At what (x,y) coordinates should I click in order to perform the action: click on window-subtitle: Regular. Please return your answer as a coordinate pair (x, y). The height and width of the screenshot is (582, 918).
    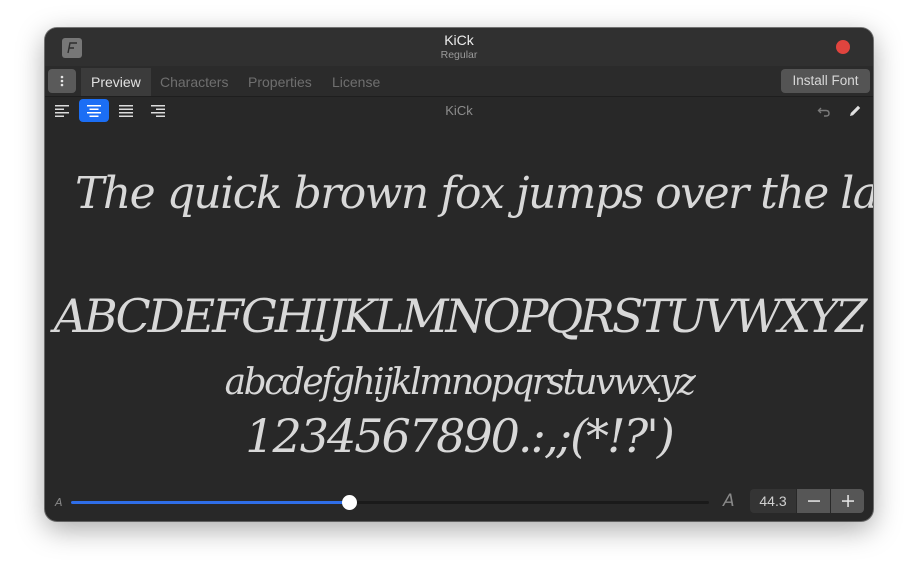
    Looking at the image, I should click on (459, 55).